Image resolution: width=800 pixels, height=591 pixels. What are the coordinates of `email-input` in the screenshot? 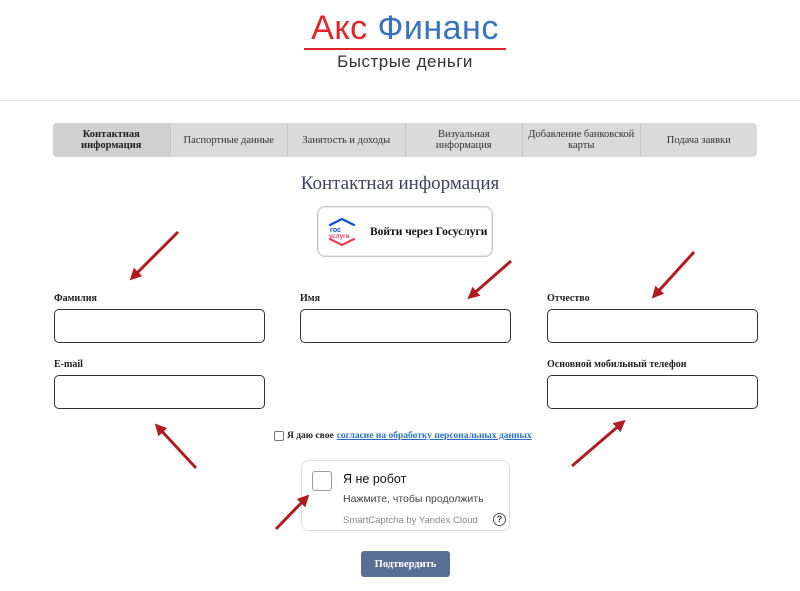 It's located at (159, 392).